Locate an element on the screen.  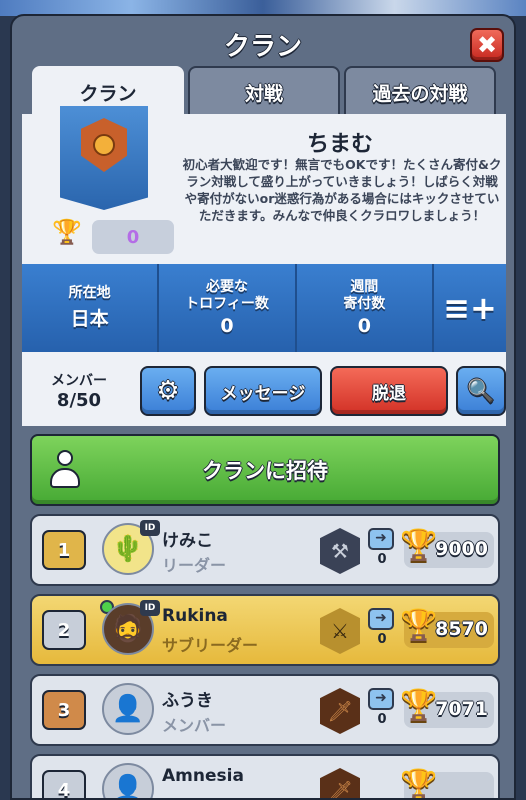
message-button: メッセージ is located at coordinates (263, 391).